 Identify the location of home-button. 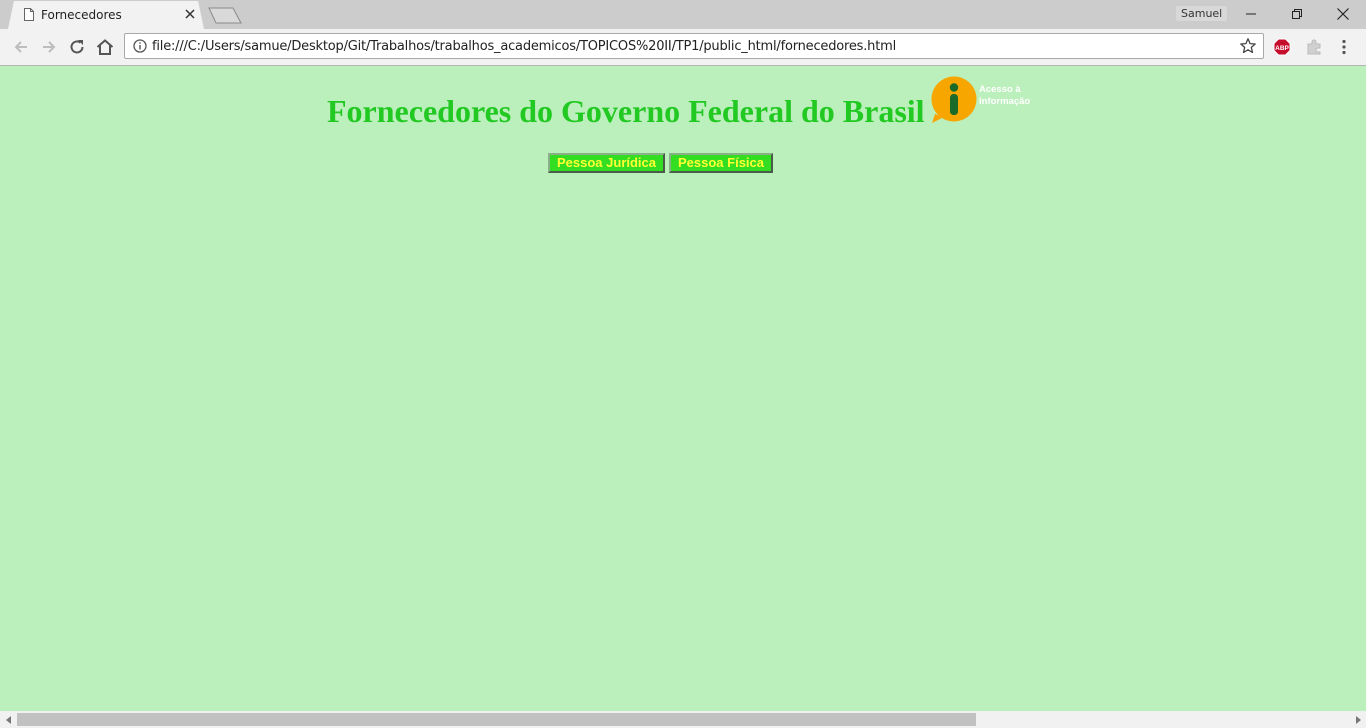
(105, 47).